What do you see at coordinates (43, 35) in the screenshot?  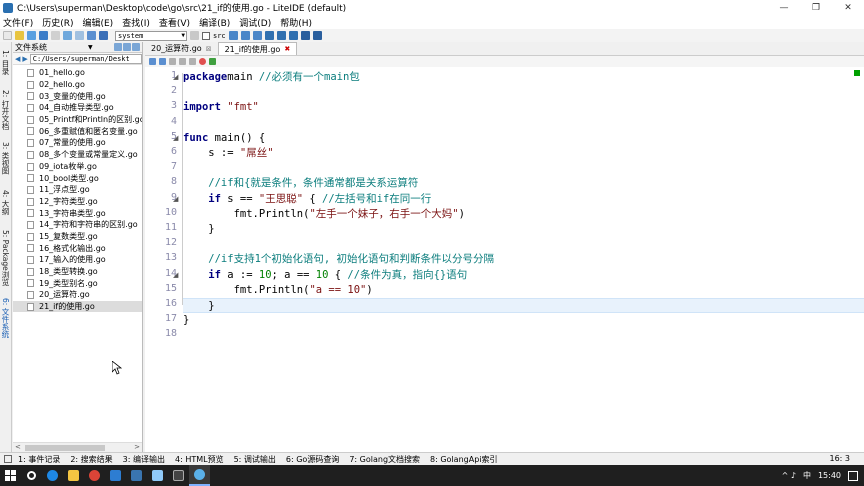 I see `save-all-icon` at bounding box center [43, 35].